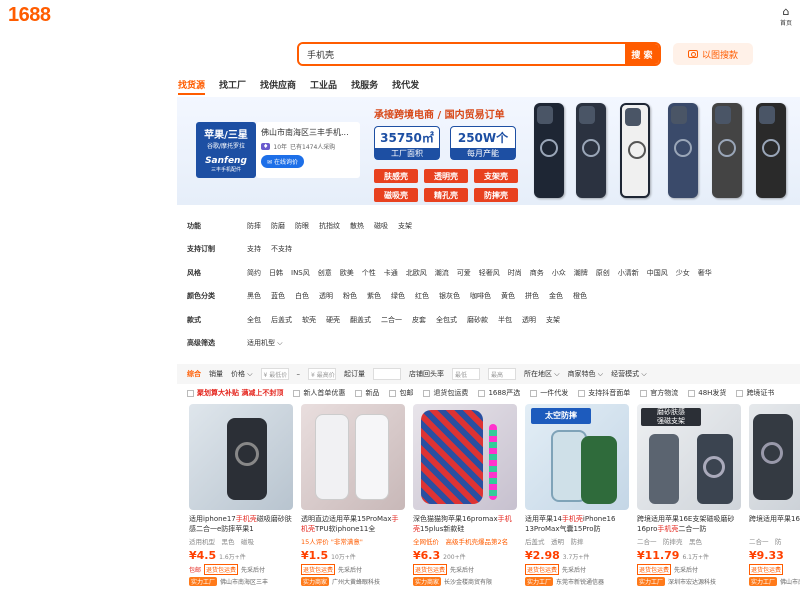  I want to click on filter-option: 不支持, so click(281, 249).